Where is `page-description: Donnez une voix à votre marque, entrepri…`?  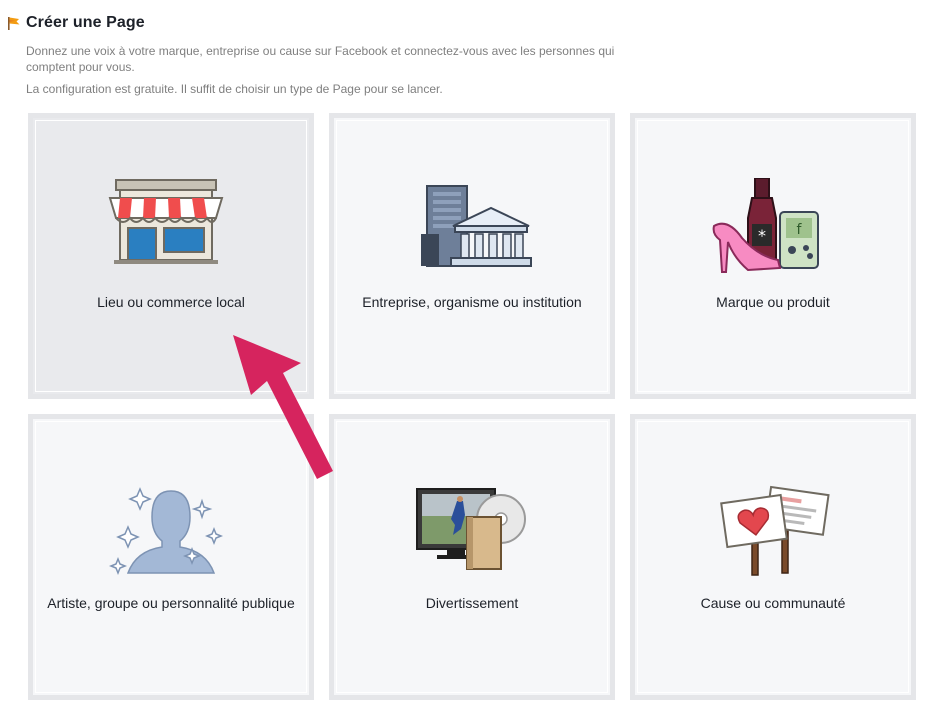
page-description: Donnez une voix à votre marque, entrepri… is located at coordinates (326, 70).